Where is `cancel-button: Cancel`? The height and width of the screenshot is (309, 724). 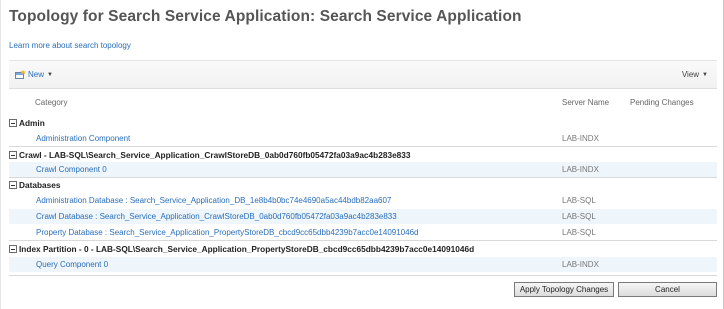
cancel-button: Cancel is located at coordinates (667, 289).